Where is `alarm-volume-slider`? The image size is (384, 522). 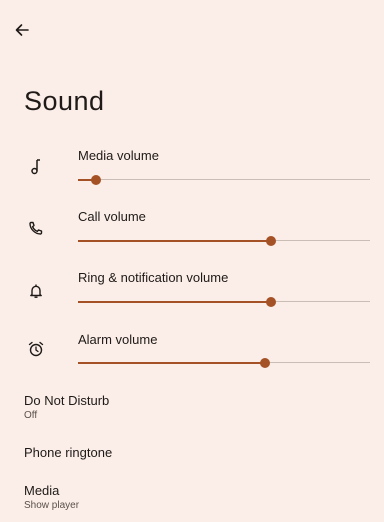 alarm-volume-slider is located at coordinates (224, 363).